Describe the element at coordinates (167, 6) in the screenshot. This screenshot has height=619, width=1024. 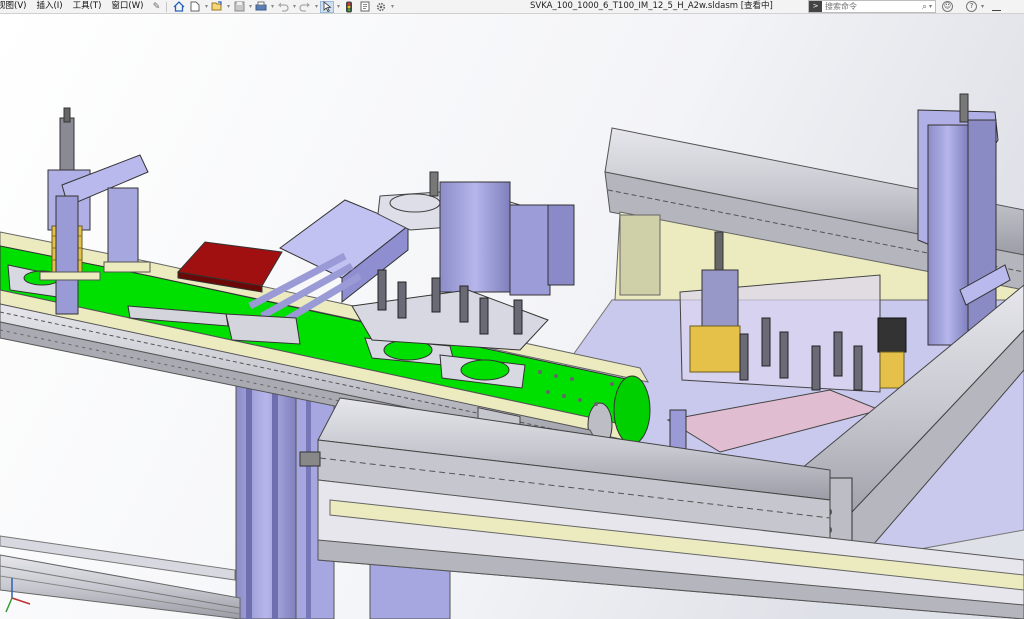
I see `toolbar-separator` at that location.